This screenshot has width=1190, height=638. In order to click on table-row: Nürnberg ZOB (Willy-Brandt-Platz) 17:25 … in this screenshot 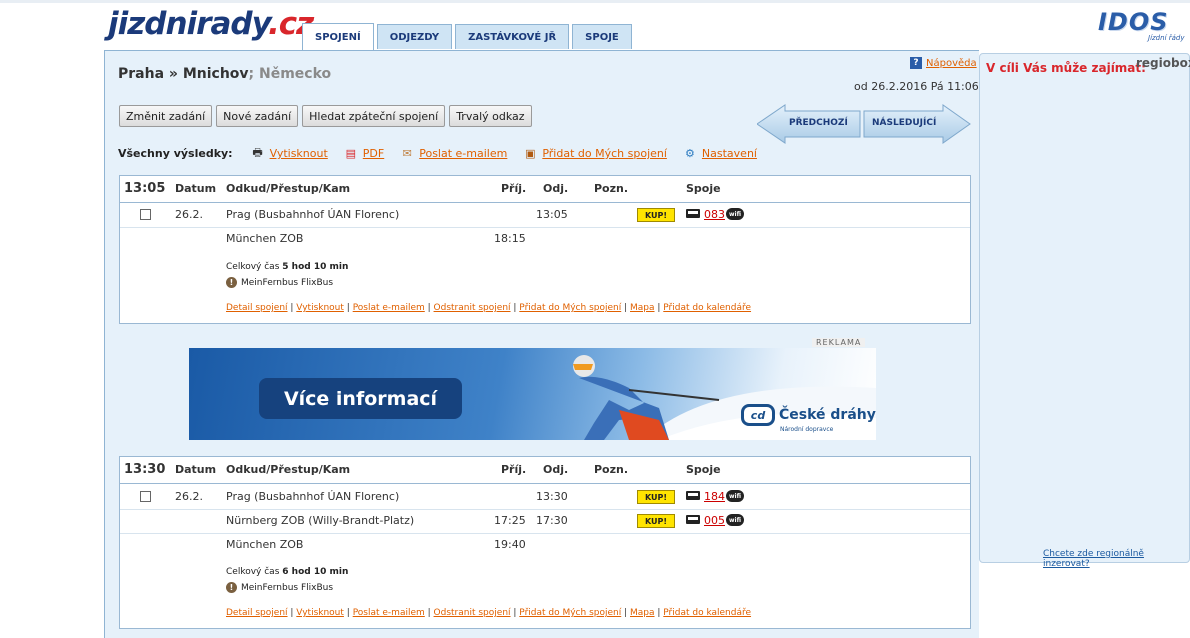, I will do `click(545, 521)`.